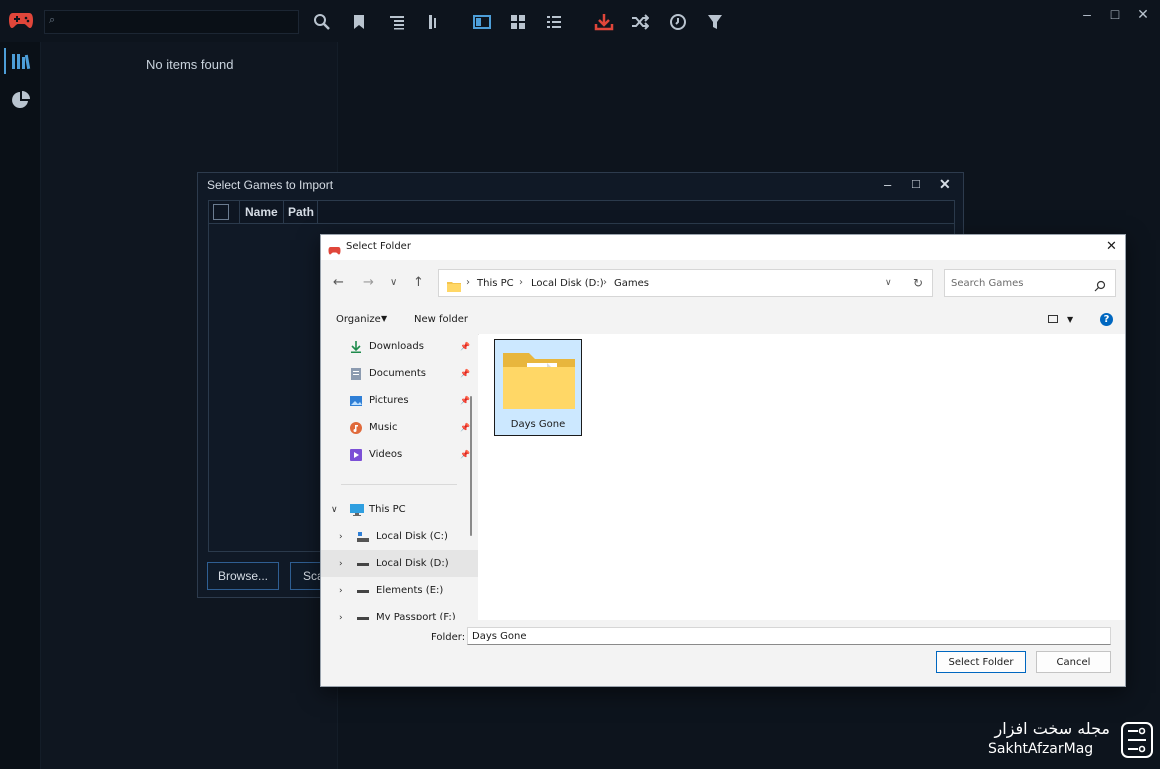  Describe the element at coordinates (412, 536) in the screenshot. I see `nav-label: Local Disk (C:)` at that location.